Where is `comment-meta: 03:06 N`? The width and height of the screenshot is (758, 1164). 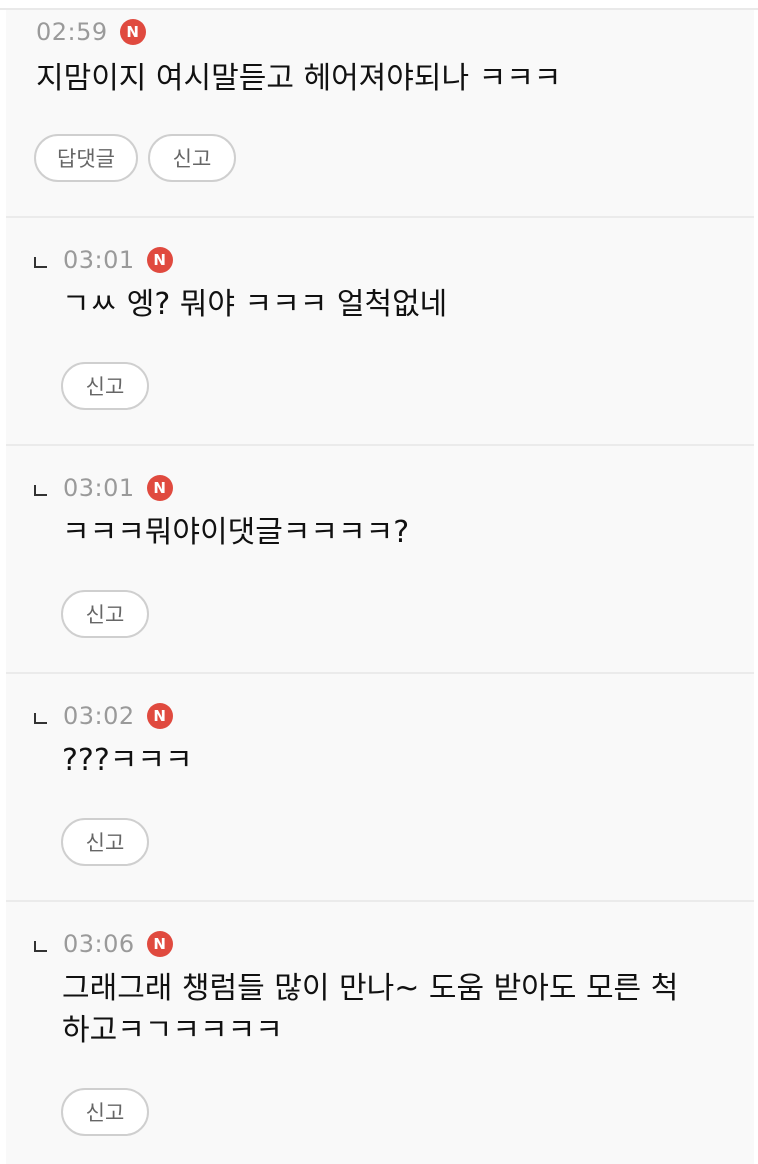
comment-meta: 03:06 N is located at coordinates (103, 944).